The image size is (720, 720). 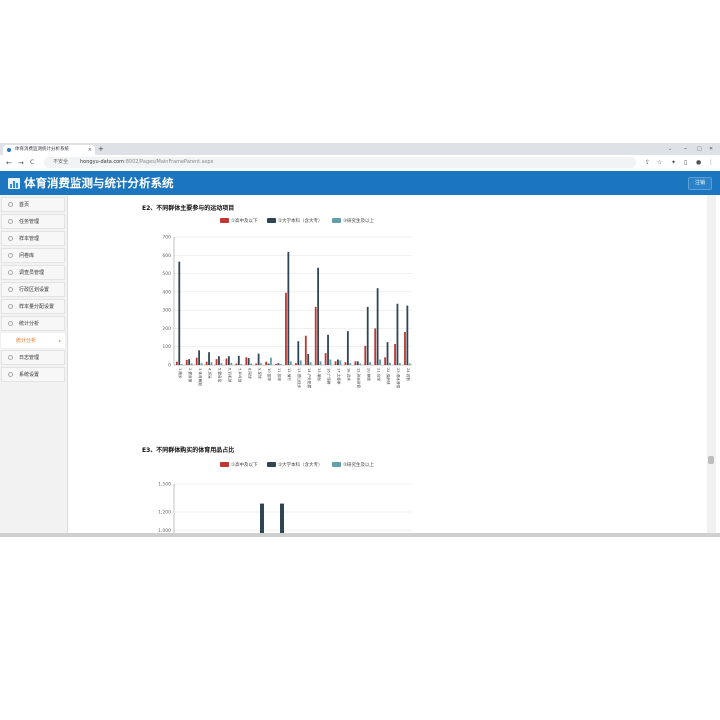 I want to click on tab-strip: 体育消费监测统计分析系统 × + ⌄ ─ □ ✕, so click(x=360, y=149).